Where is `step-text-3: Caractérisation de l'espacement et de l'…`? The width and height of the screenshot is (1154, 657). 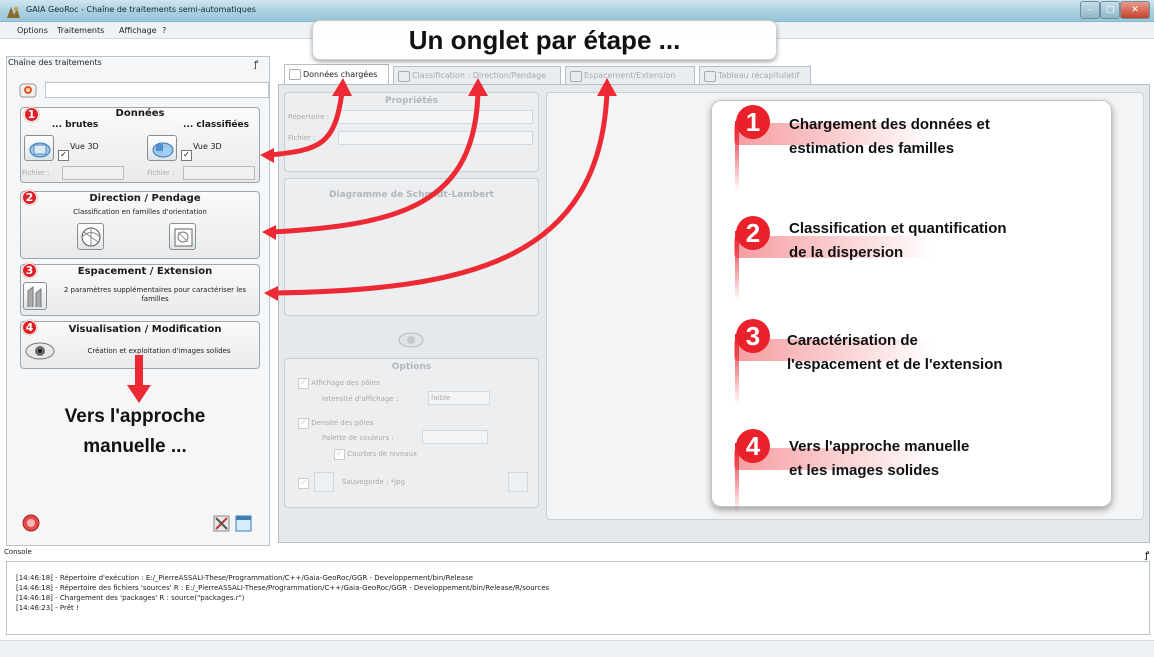 step-text-3: Caractérisation de l'espacement et de l'… is located at coordinates (895, 353).